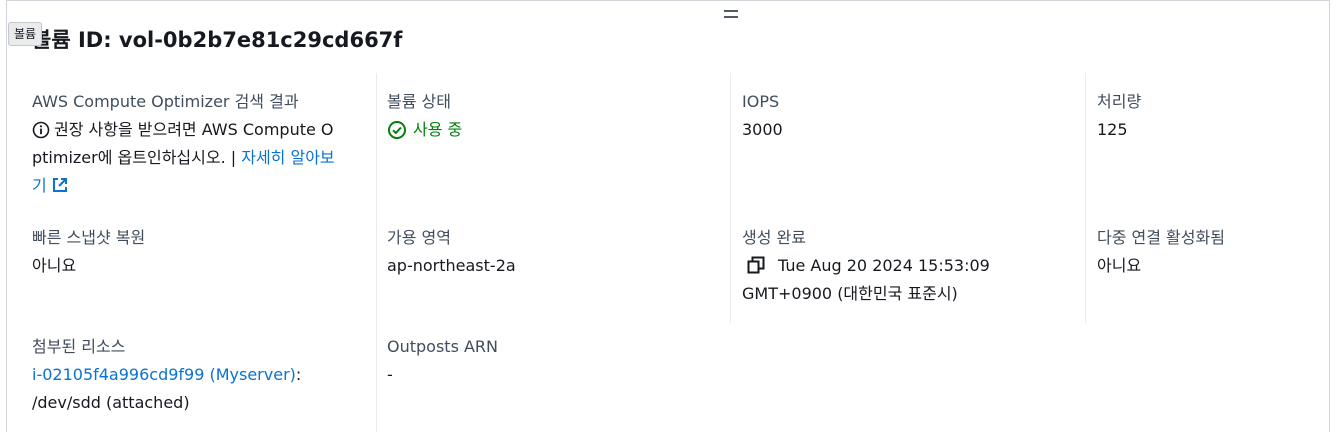  I want to click on info-icon, so click(41, 130).